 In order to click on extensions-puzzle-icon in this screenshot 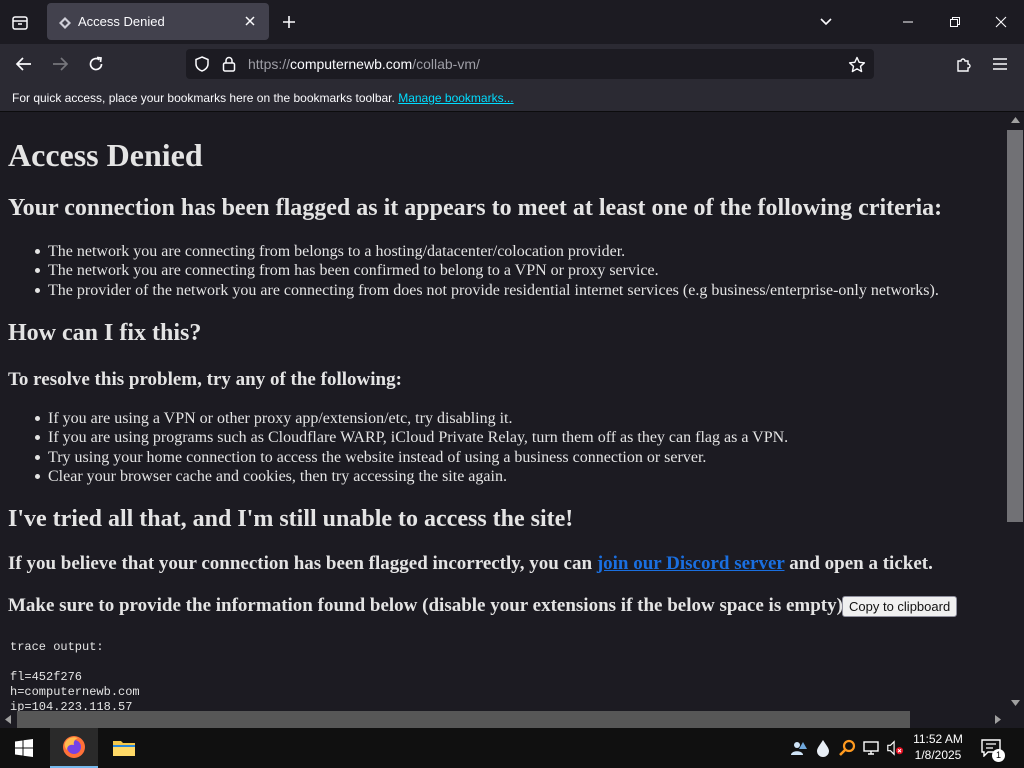, I will do `click(964, 64)`.